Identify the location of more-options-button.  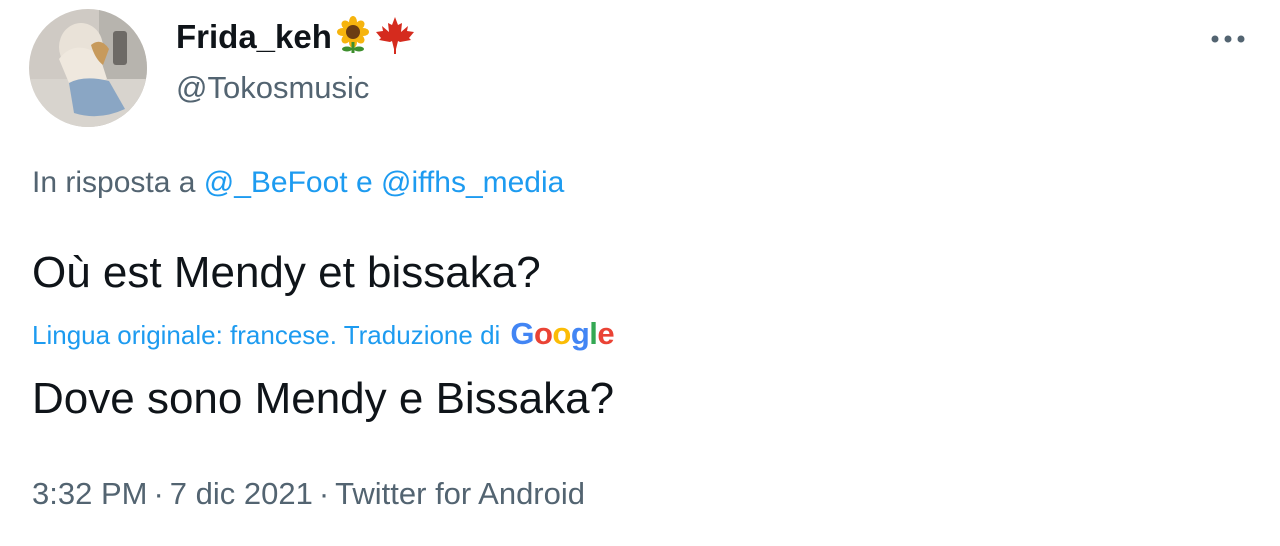
(1228, 39).